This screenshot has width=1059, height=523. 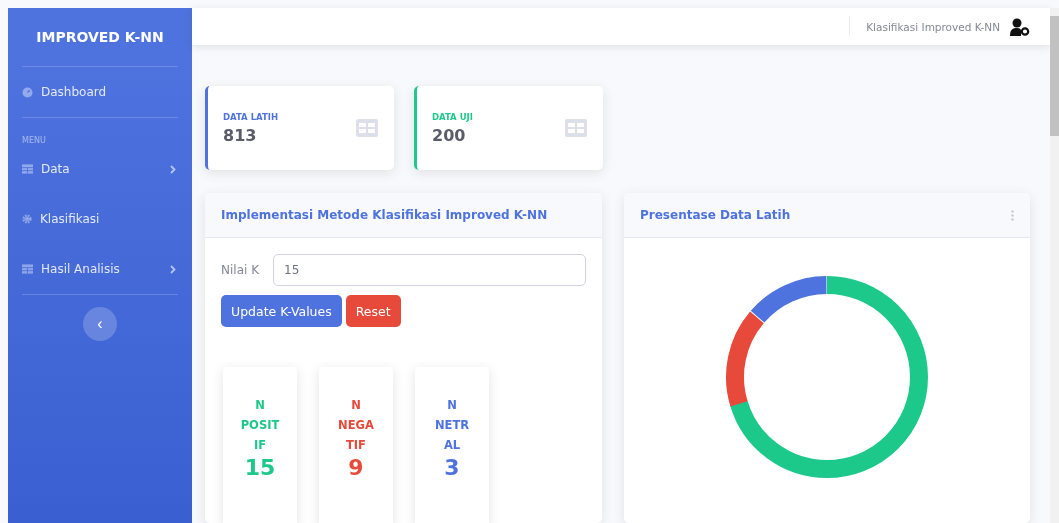 I want to click on count-label: N POSIT IF, so click(x=260, y=425).